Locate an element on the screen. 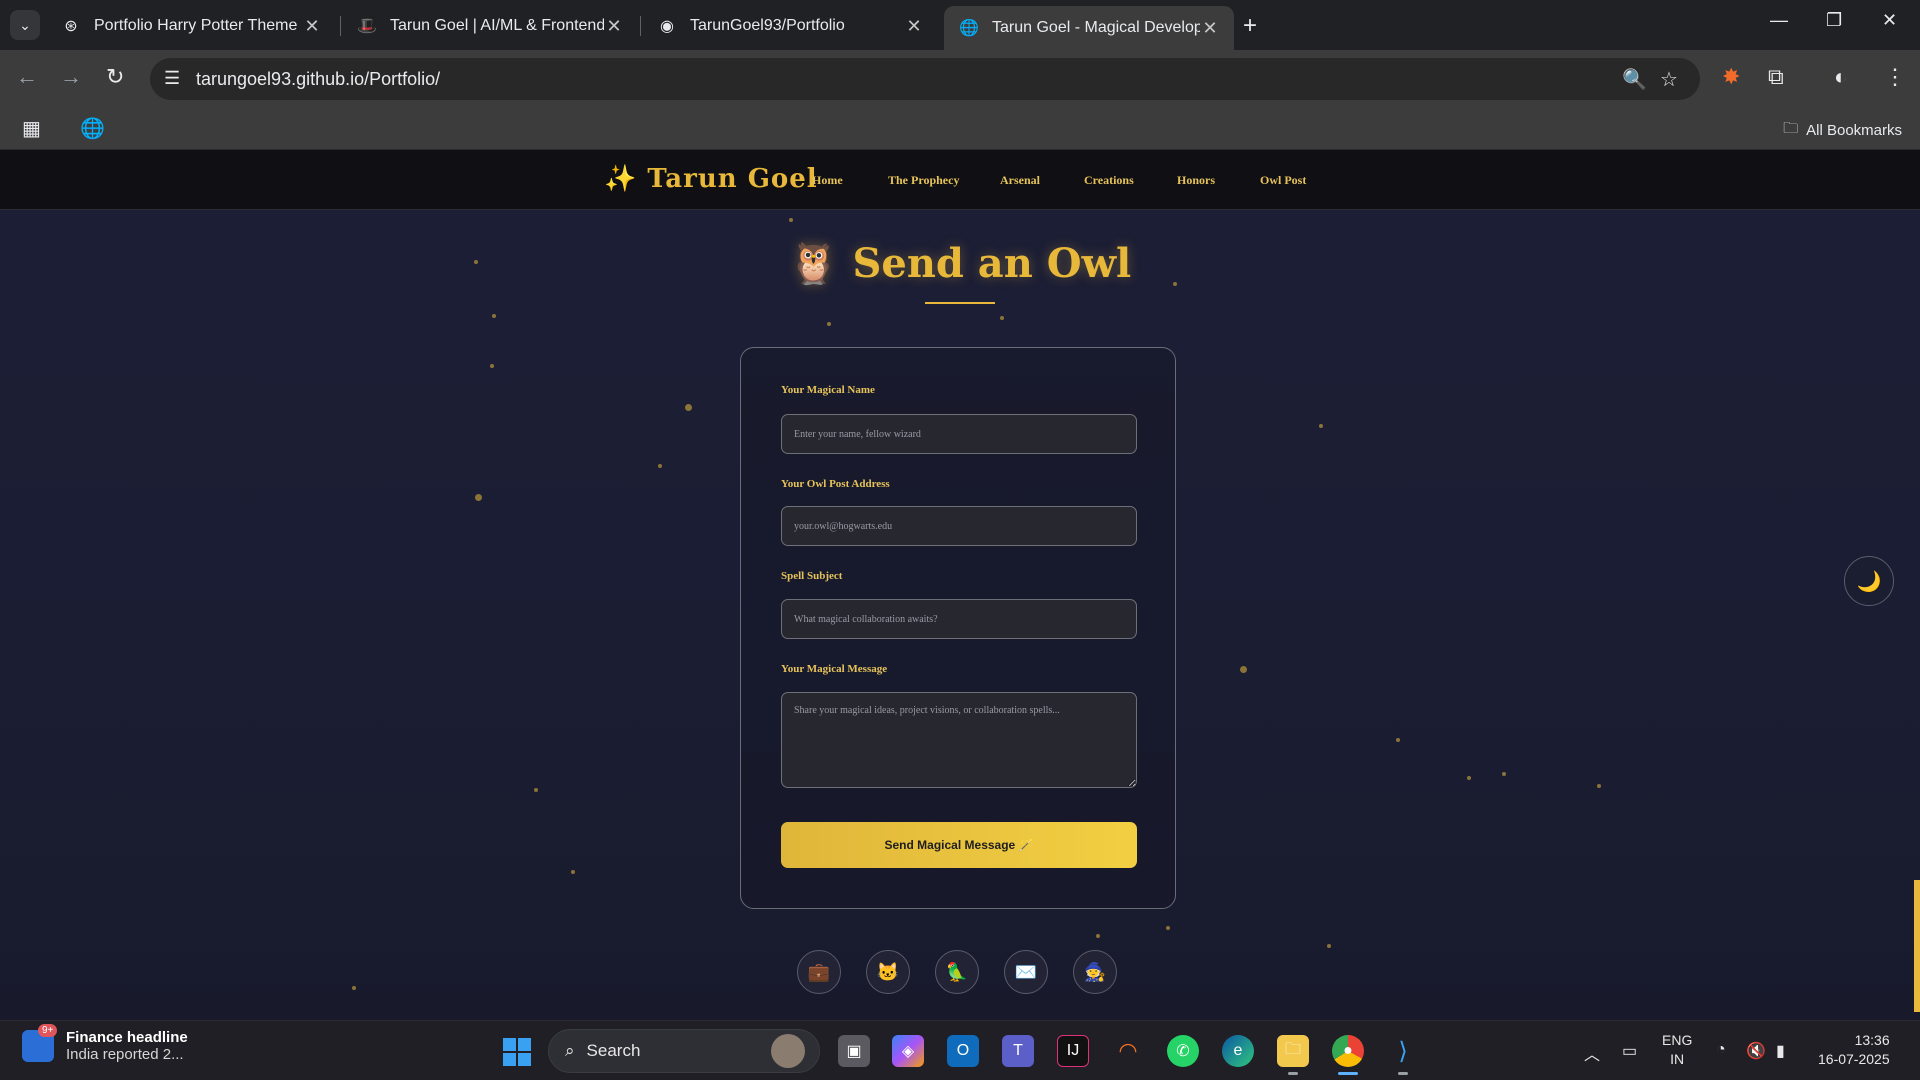  nav-creations: Creations is located at coordinates (1109, 180).